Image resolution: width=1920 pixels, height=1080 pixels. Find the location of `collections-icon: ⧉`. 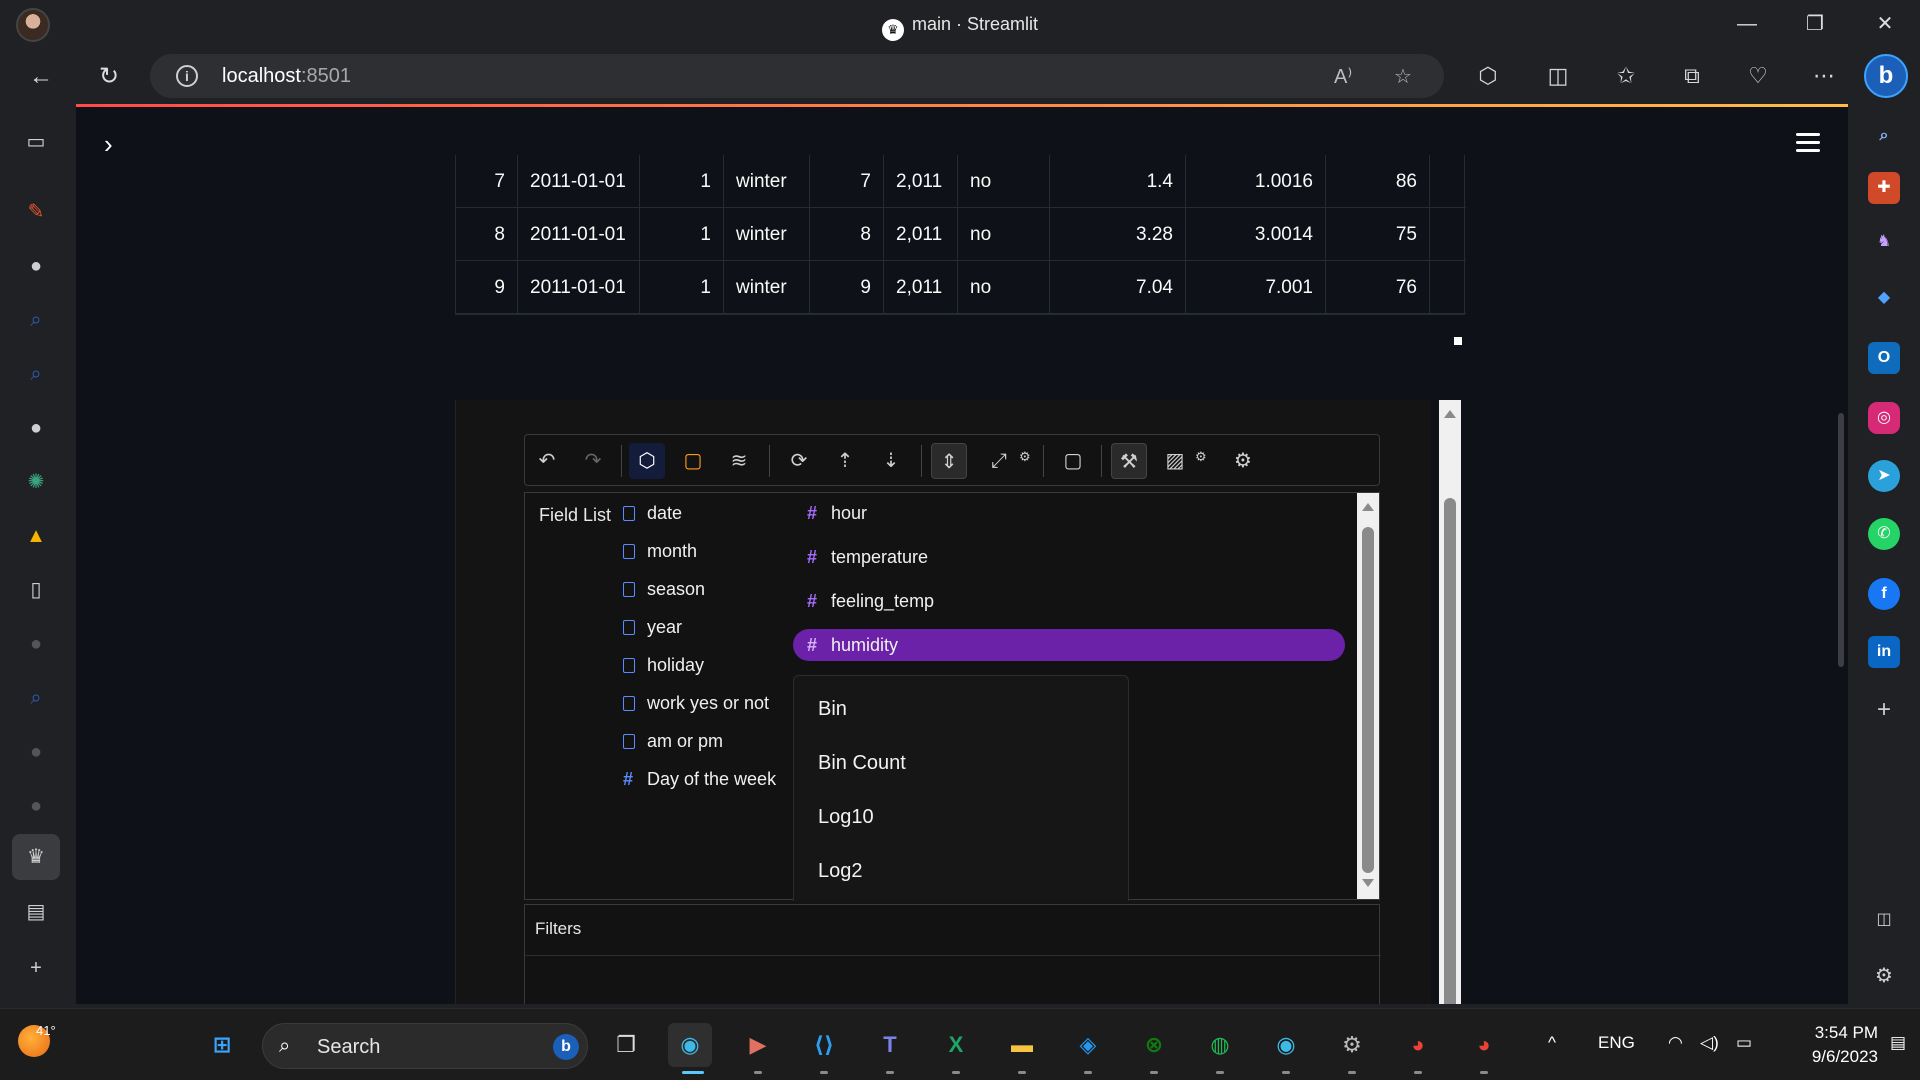

collections-icon: ⧉ is located at coordinates (1692, 76).